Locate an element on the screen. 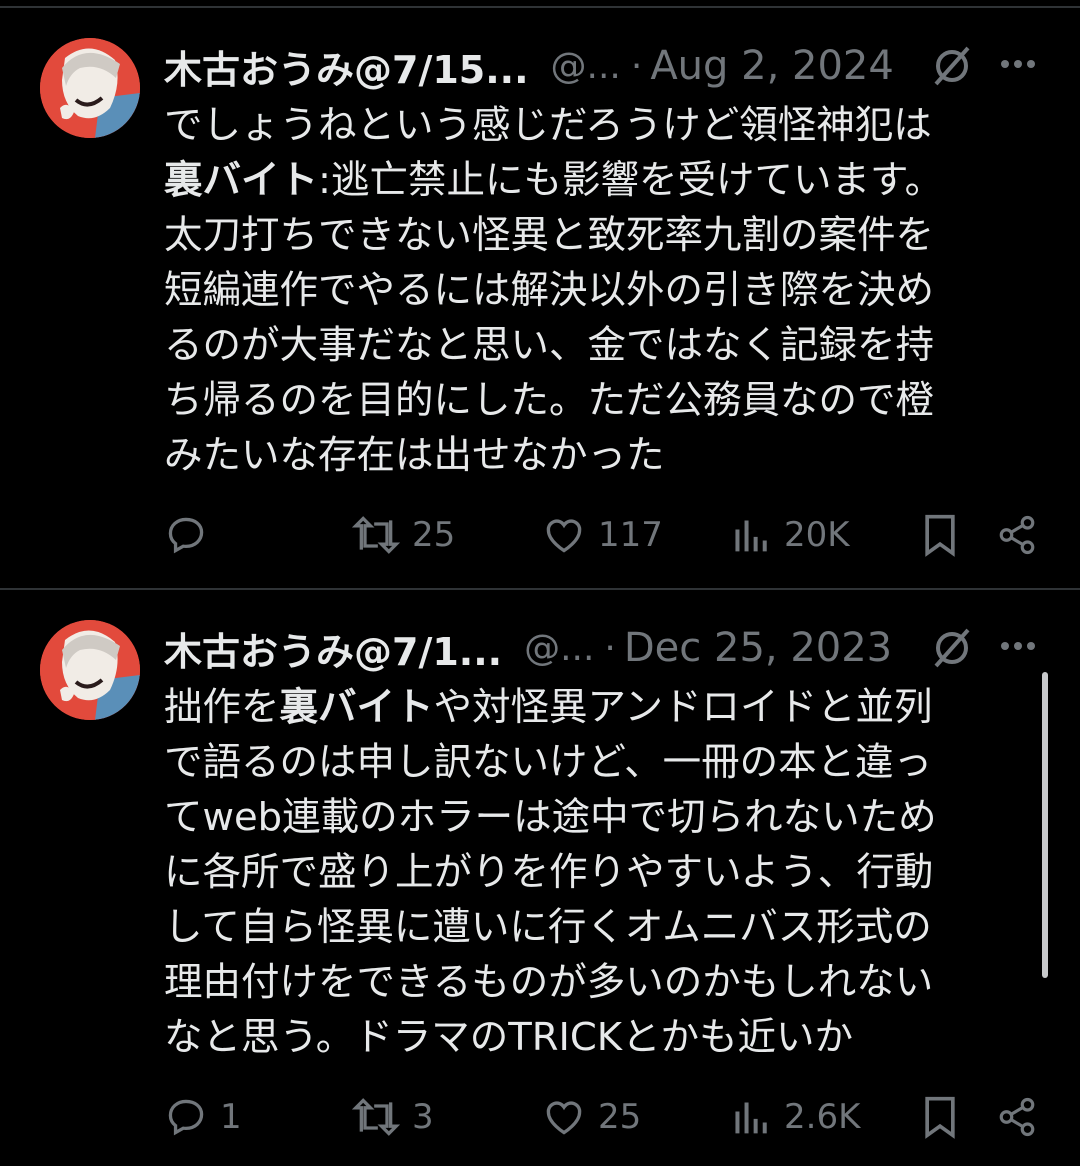  reply-button: 1 is located at coordinates (203, 1117).